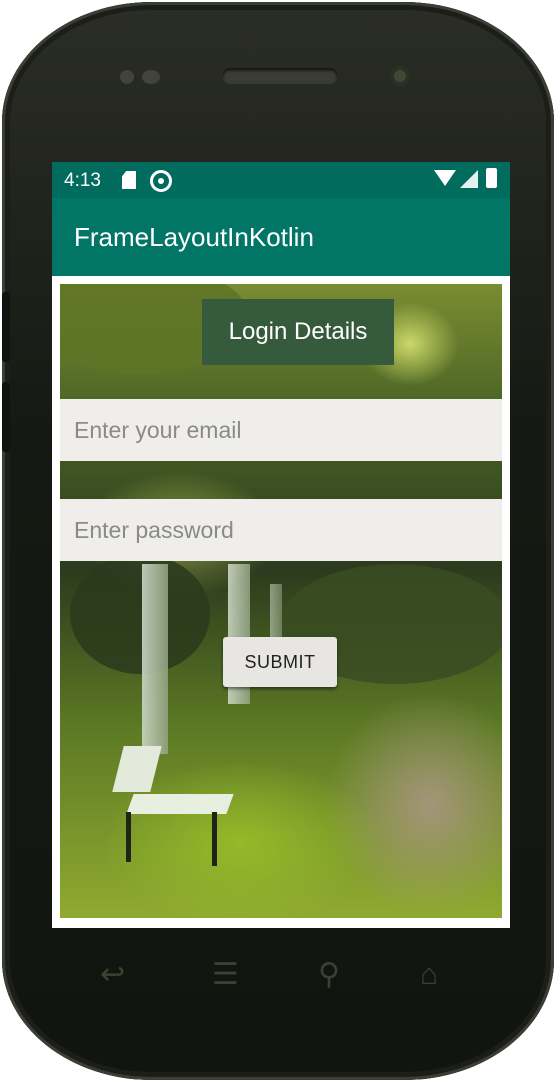 Image resolution: width=556 pixels, height=1082 pixels. I want to click on login-title-box: Login Details, so click(298, 332).